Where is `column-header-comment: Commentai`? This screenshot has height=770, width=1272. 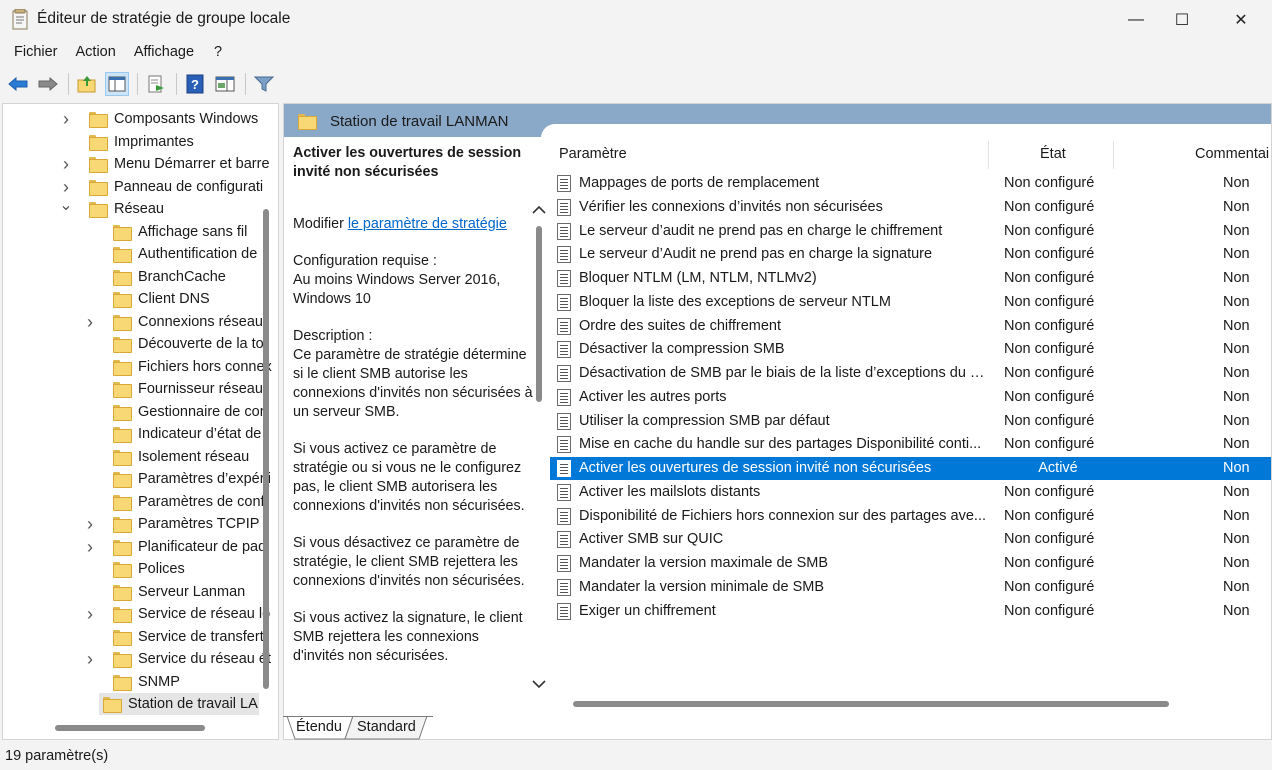 column-header-comment: Commentai is located at coordinates (1232, 154).